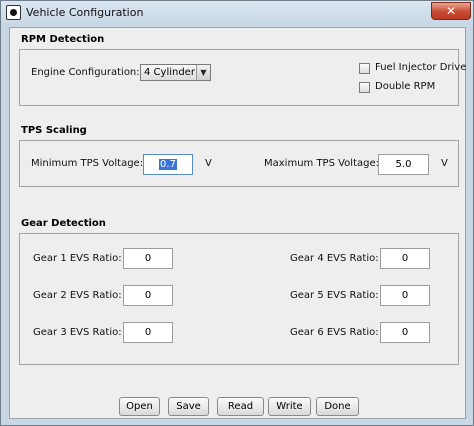 The height and width of the screenshot is (426, 474). I want to click on read-button: Read, so click(240, 406).